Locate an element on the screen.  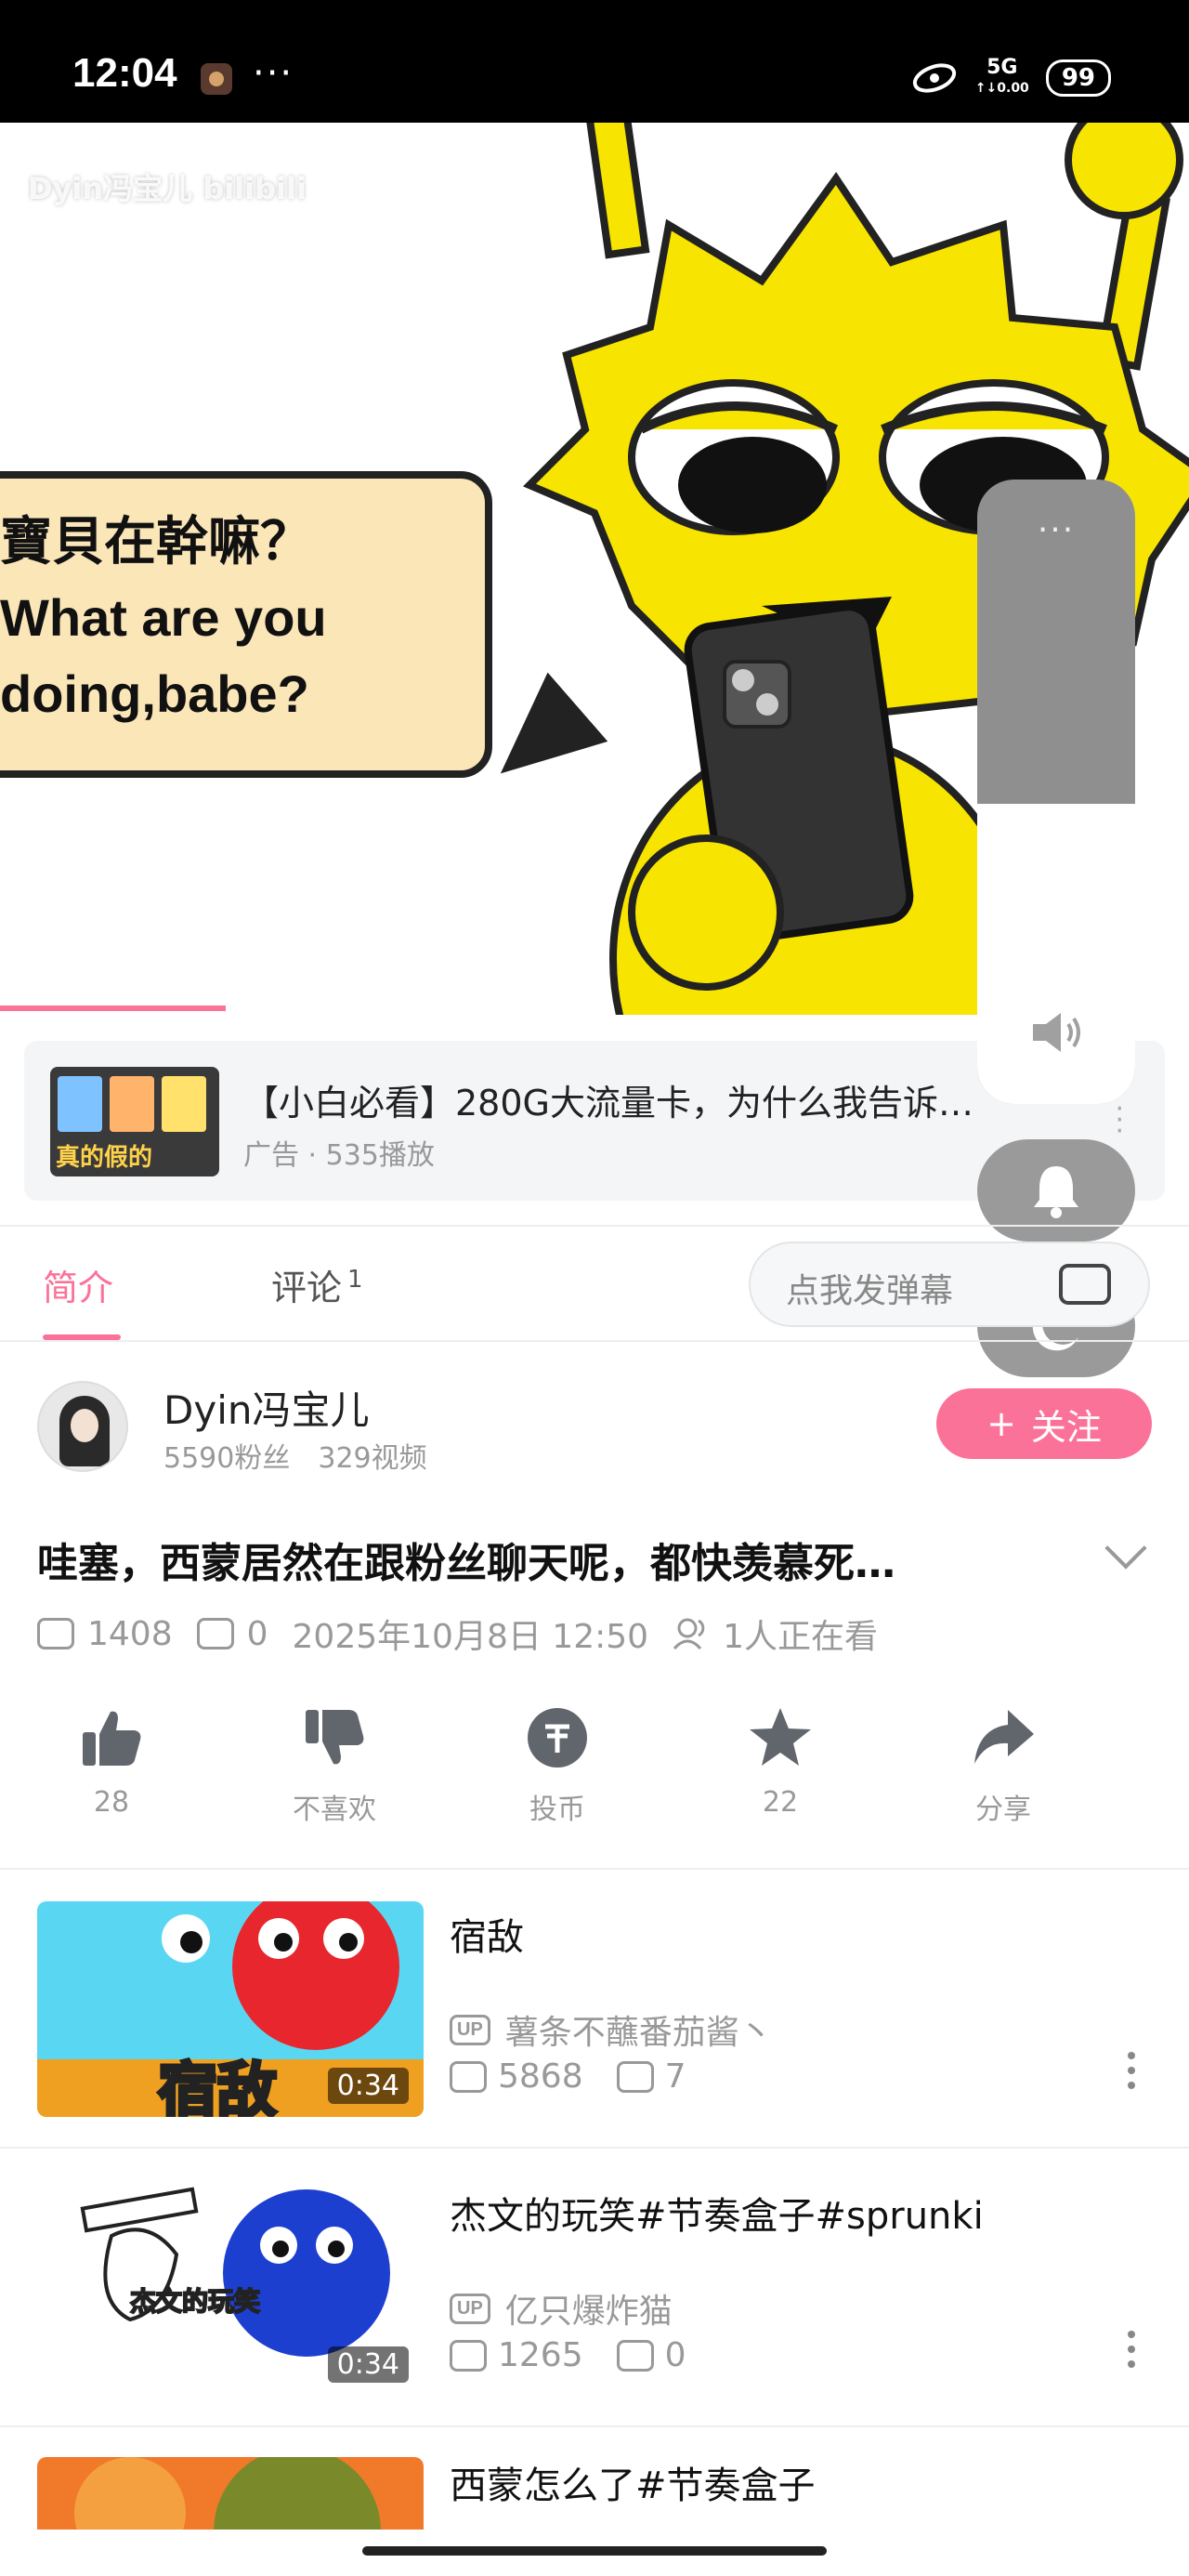
ad-meta: 广告 · 535播放 is located at coordinates (339, 1155).